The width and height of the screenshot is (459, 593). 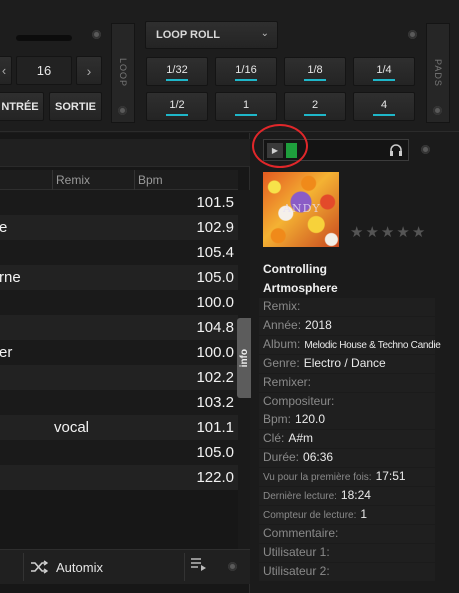 I want to click on track-bpm: 101.5, so click(x=215, y=202).